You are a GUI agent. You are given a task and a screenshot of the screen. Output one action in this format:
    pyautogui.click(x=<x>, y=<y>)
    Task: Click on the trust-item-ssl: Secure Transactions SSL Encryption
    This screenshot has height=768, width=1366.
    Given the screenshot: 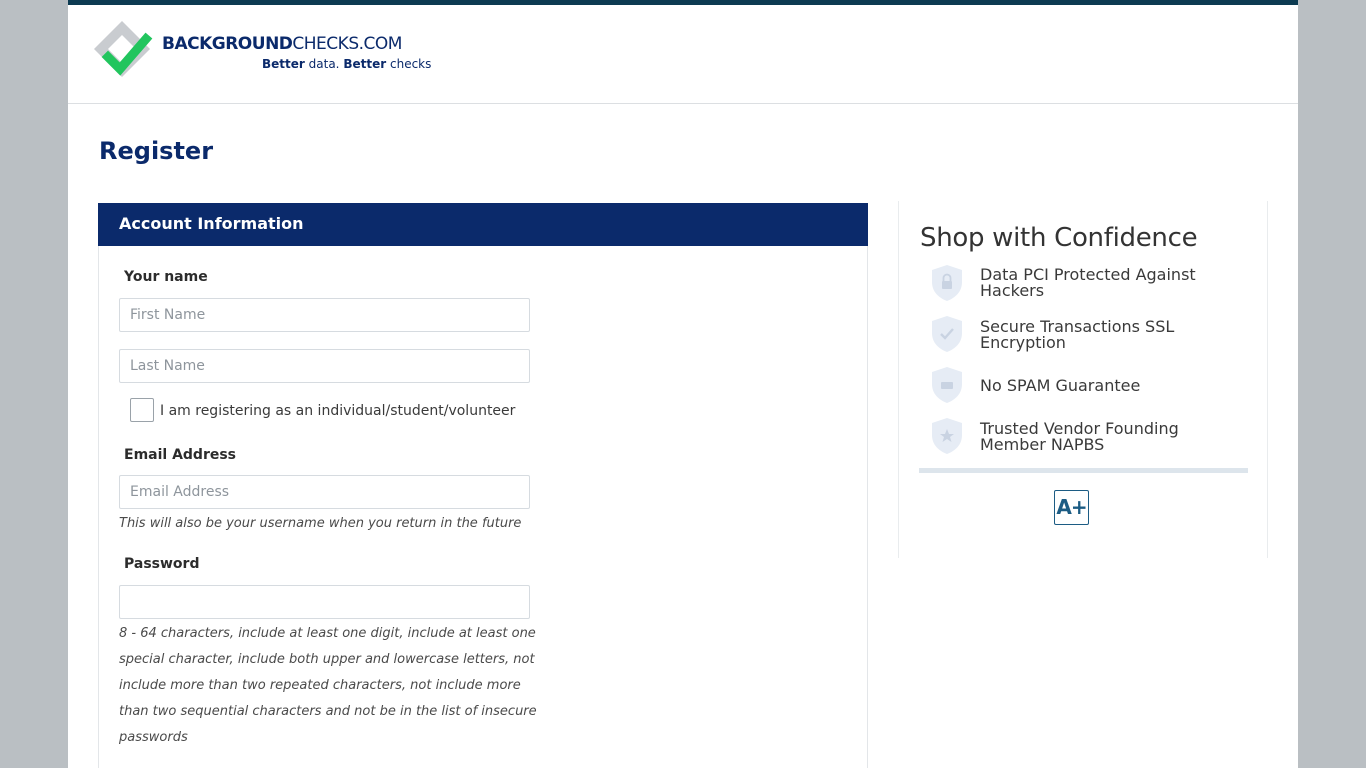 What is the action you would take?
    pyautogui.click(x=1090, y=335)
    